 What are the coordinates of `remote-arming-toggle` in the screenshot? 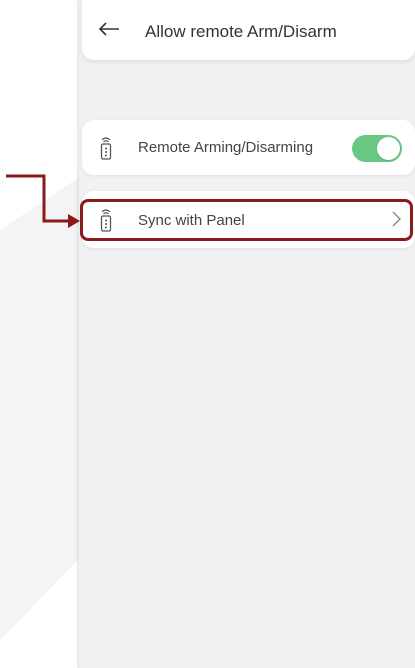 It's located at (377, 148).